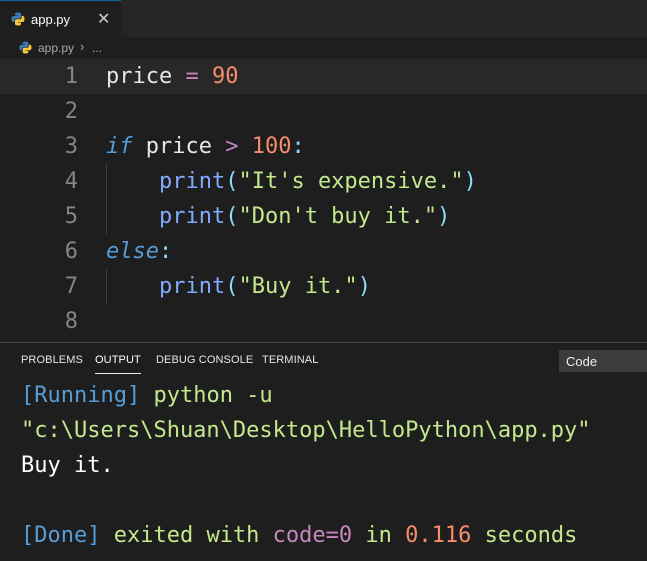  What do you see at coordinates (186, 535) in the screenshot?
I see `exit-text: exited with` at bounding box center [186, 535].